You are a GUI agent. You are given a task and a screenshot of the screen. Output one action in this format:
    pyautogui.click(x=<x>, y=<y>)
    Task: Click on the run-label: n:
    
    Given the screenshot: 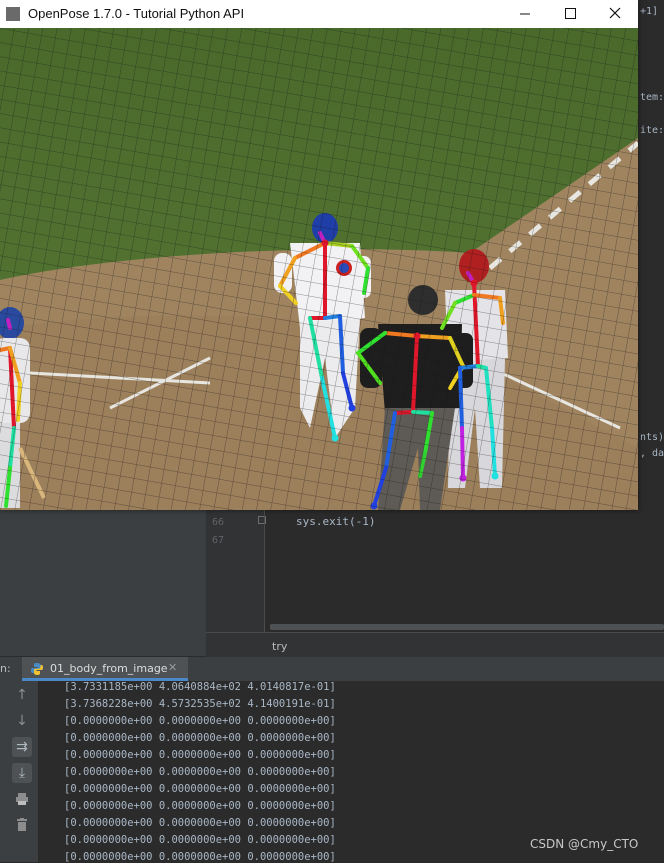 What is the action you would take?
    pyautogui.click(x=5, y=668)
    